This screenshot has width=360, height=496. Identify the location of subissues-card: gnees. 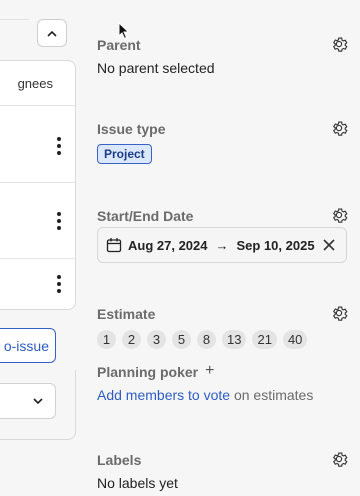
(38, 185).